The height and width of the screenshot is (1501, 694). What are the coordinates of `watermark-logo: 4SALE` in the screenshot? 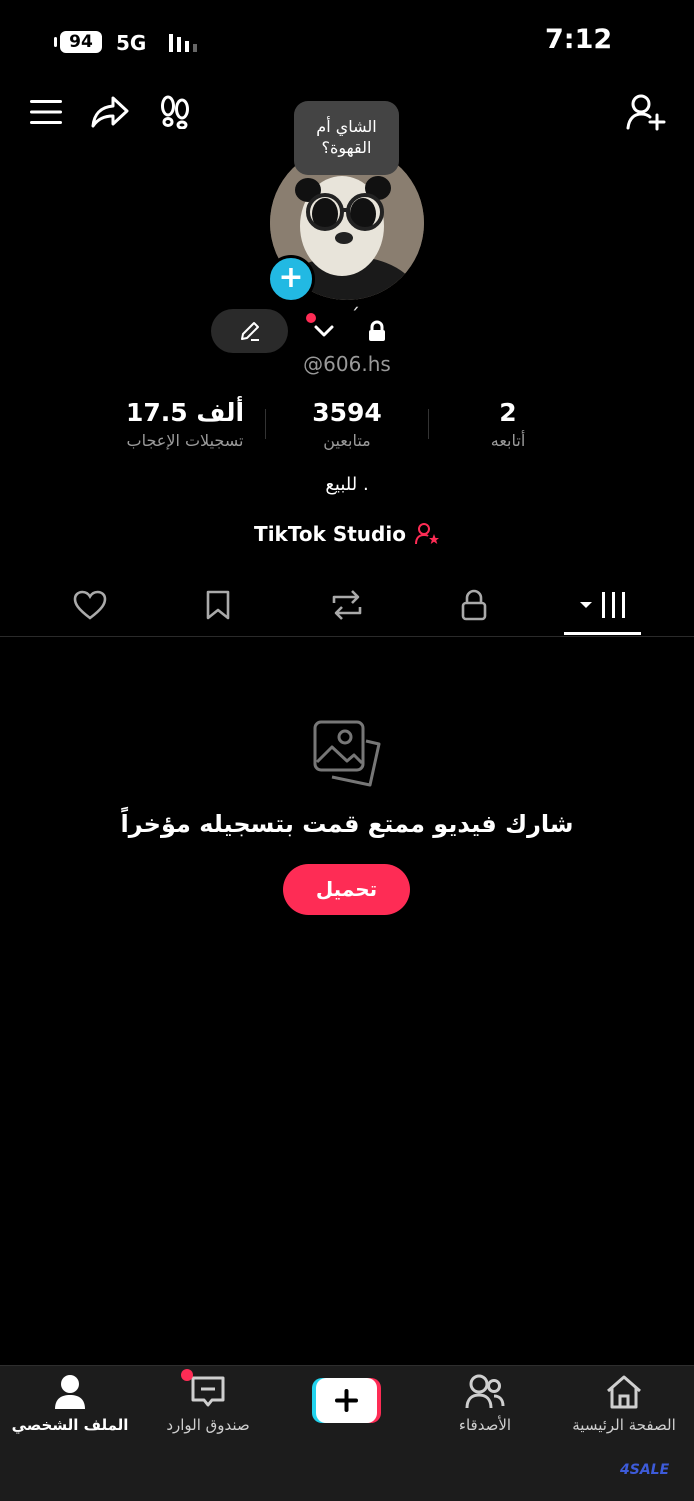 It's located at (645, 1470).